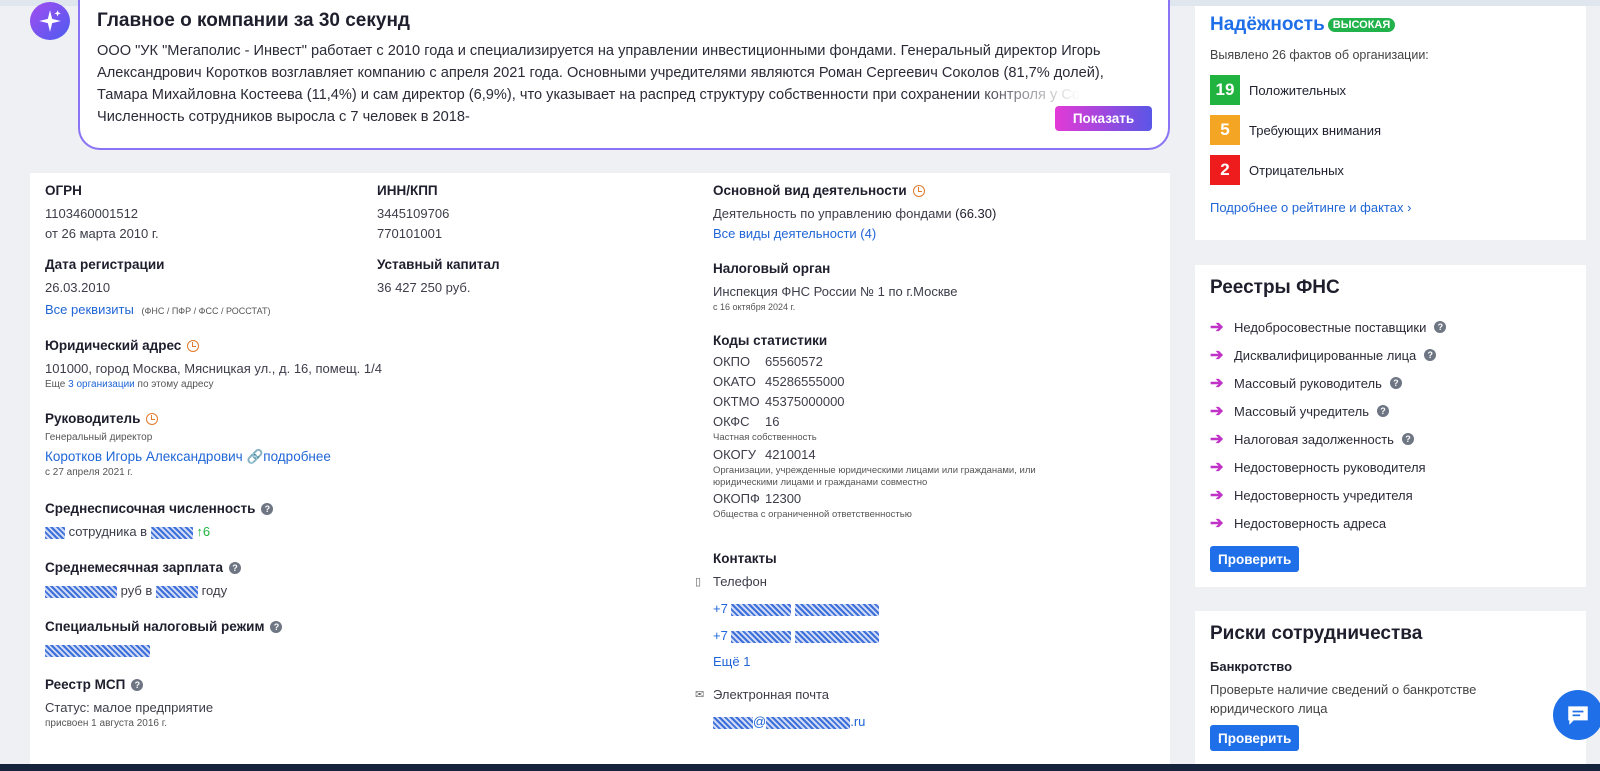 The width and height of the screenshot is (1600, 771). What do you see at coordinates (150, 508) in the screenshot?
I see `headcount-label: Среднесписочная численность` at bounding box center [150, 508].